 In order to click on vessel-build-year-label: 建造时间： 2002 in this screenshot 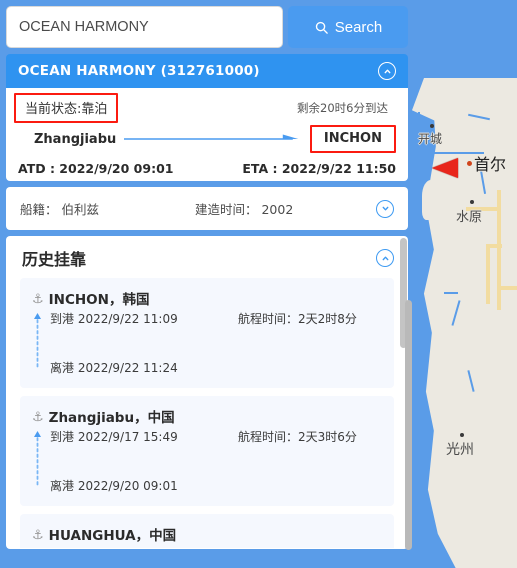, I will do `click(244, 209)`.